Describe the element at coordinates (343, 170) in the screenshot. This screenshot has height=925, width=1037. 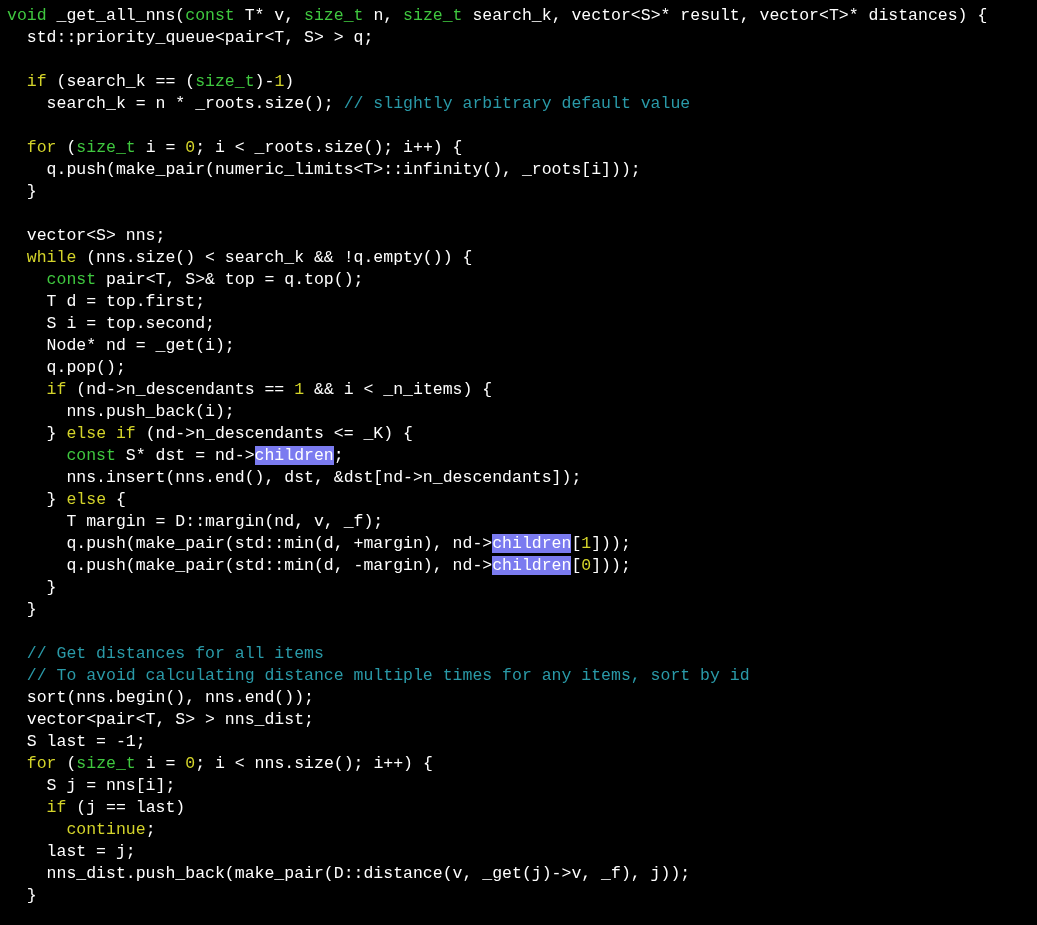
I see `code-line: q.push(make_pair(numeric_limits<T>::infinity(), _roots[i]));` at that location.